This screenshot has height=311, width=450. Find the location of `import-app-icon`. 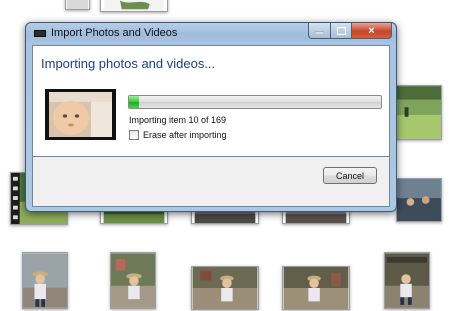

import-app-icon is located at coordinates (40, 33).